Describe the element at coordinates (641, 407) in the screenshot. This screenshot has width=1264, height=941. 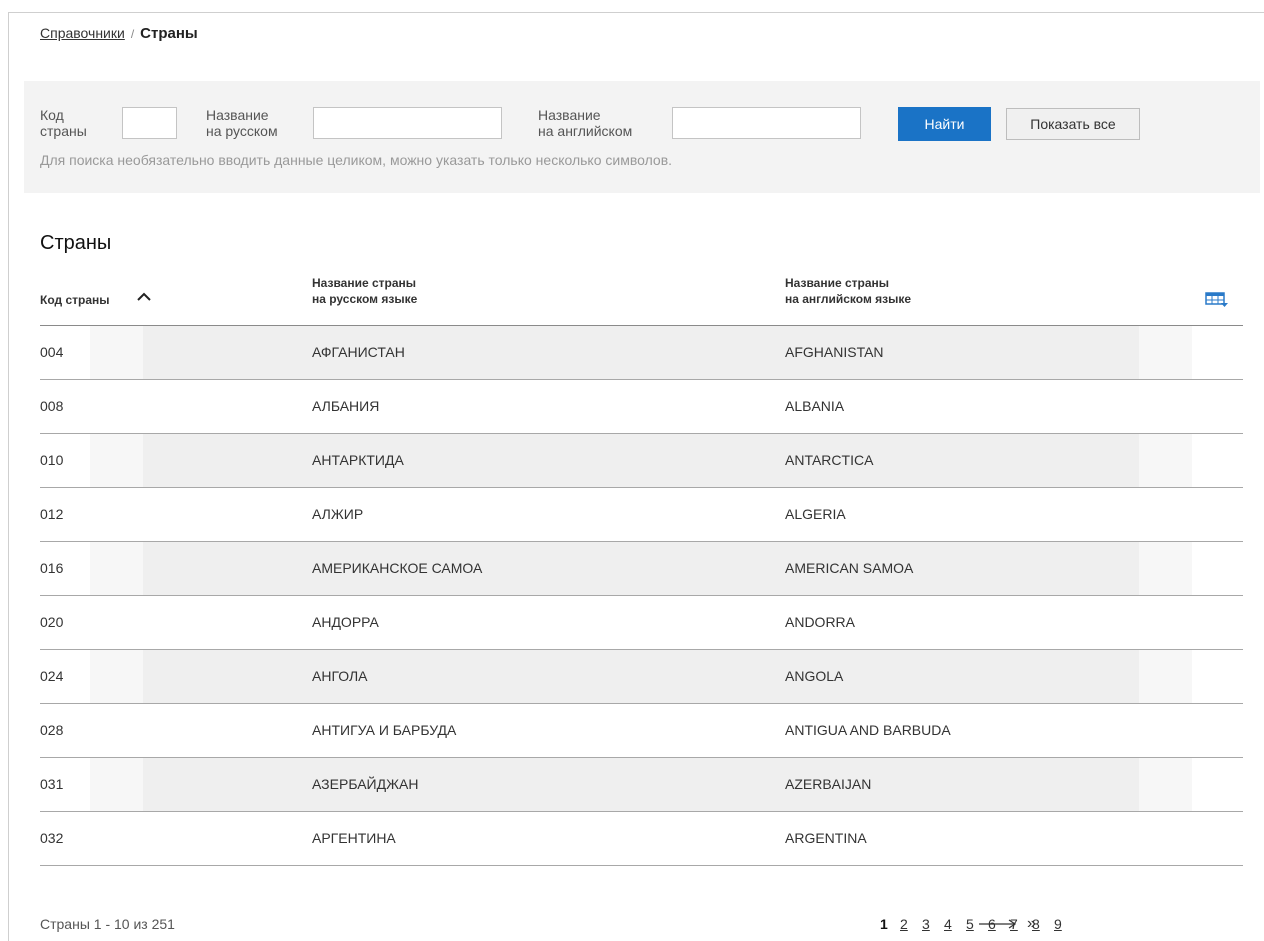
I see `table-row: 008 АЛБАНИЯ ALBANIA` at that location.